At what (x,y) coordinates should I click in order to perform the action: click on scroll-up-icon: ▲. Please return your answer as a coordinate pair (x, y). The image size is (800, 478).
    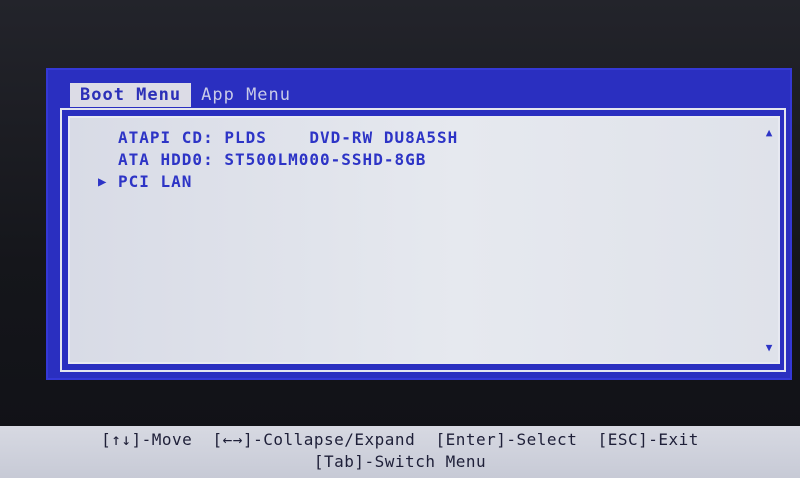
    Looking at the image, I should click on (769, 132).